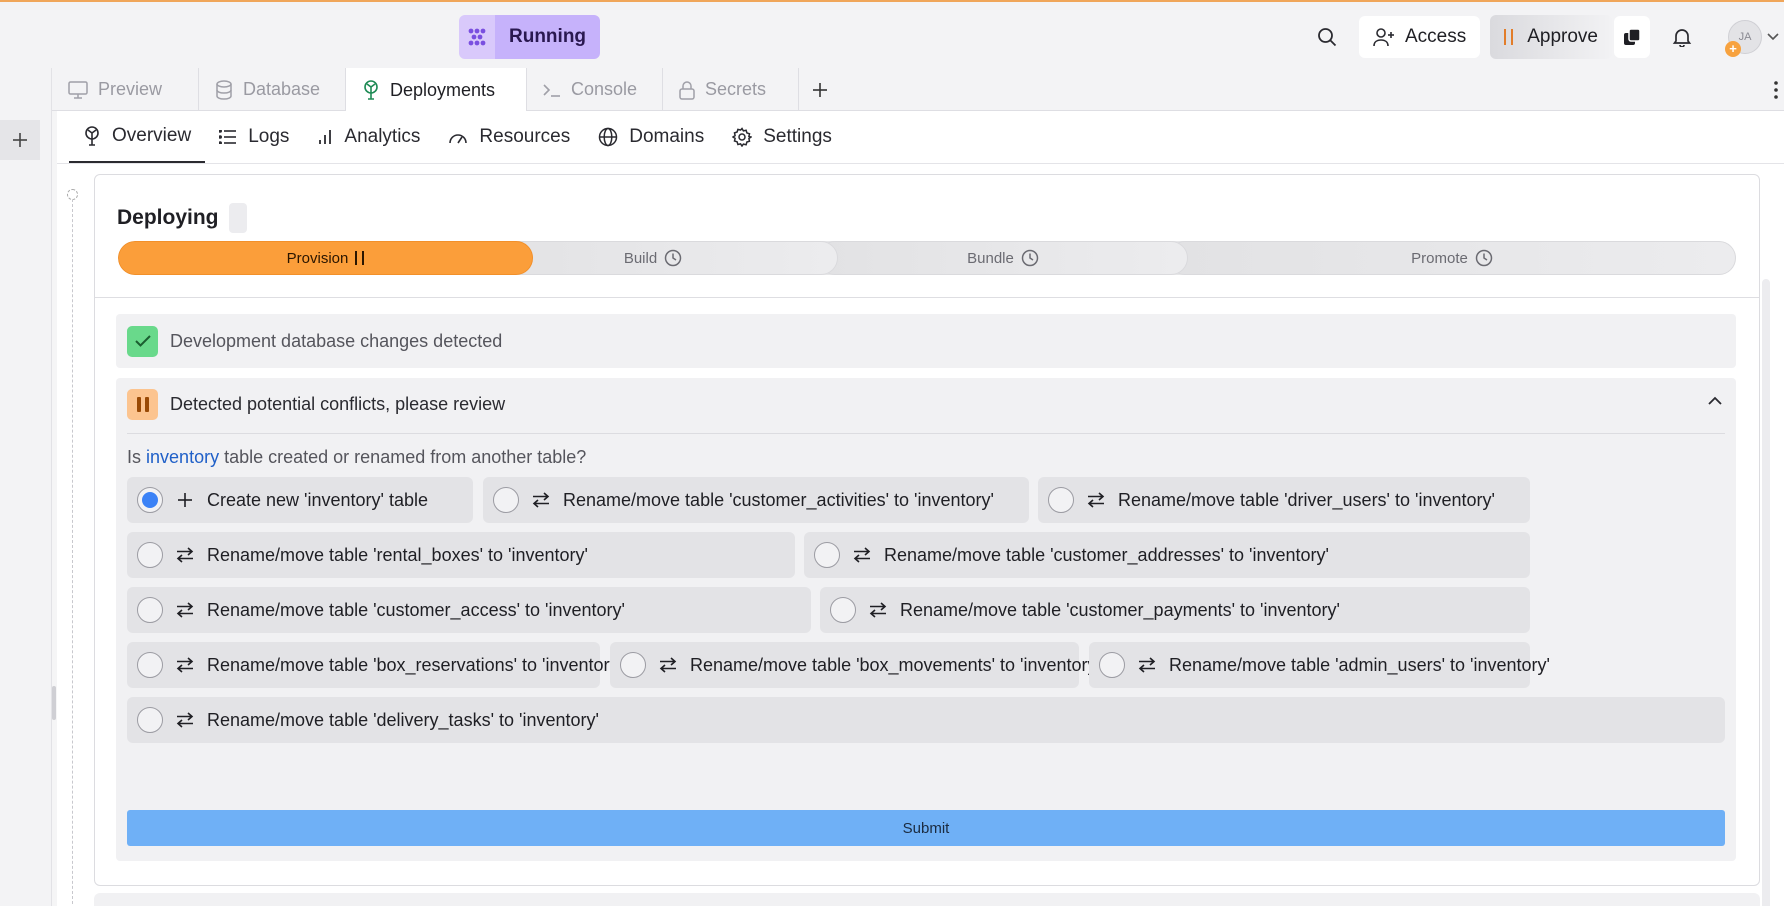 Image resolution: width=1784 pixels, height=906 pixels. Describe the element at coordinates (1766, 592) in the screenshot. I see `scrollbar` at that location.